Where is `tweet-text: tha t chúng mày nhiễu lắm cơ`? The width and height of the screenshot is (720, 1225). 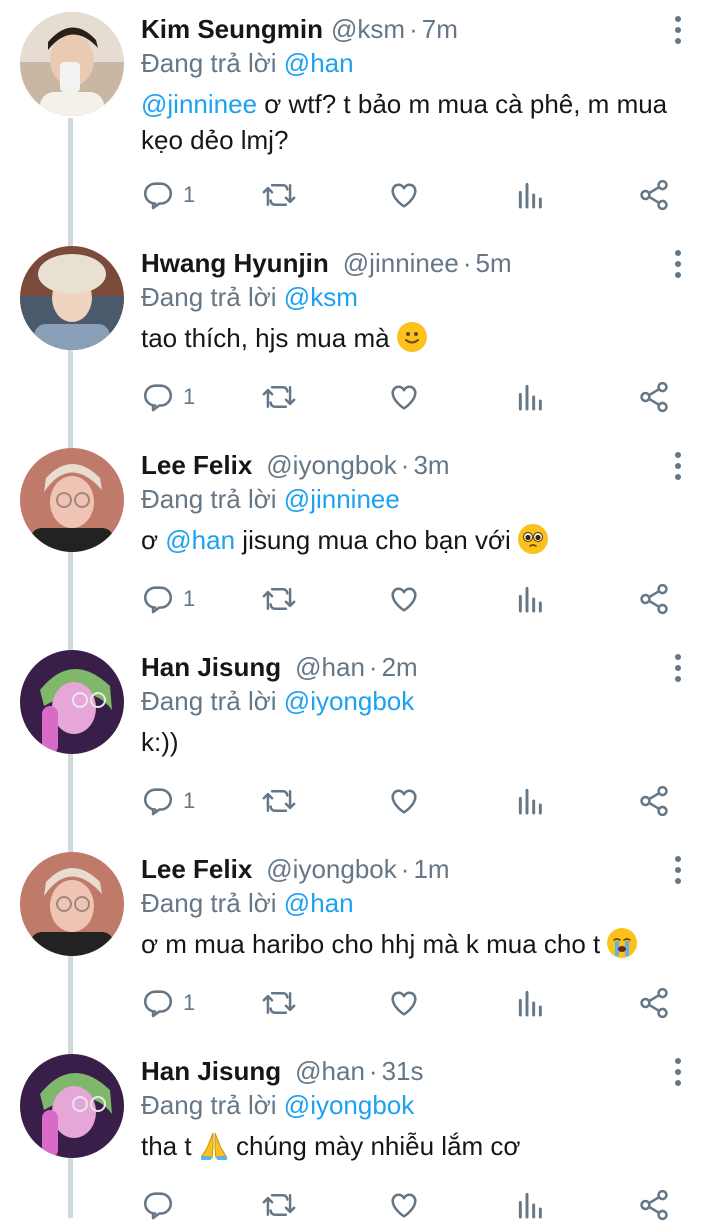 tweet-text: tha t chúng mày nhiễu lắm cơ is located at coordinates (411, 1146).